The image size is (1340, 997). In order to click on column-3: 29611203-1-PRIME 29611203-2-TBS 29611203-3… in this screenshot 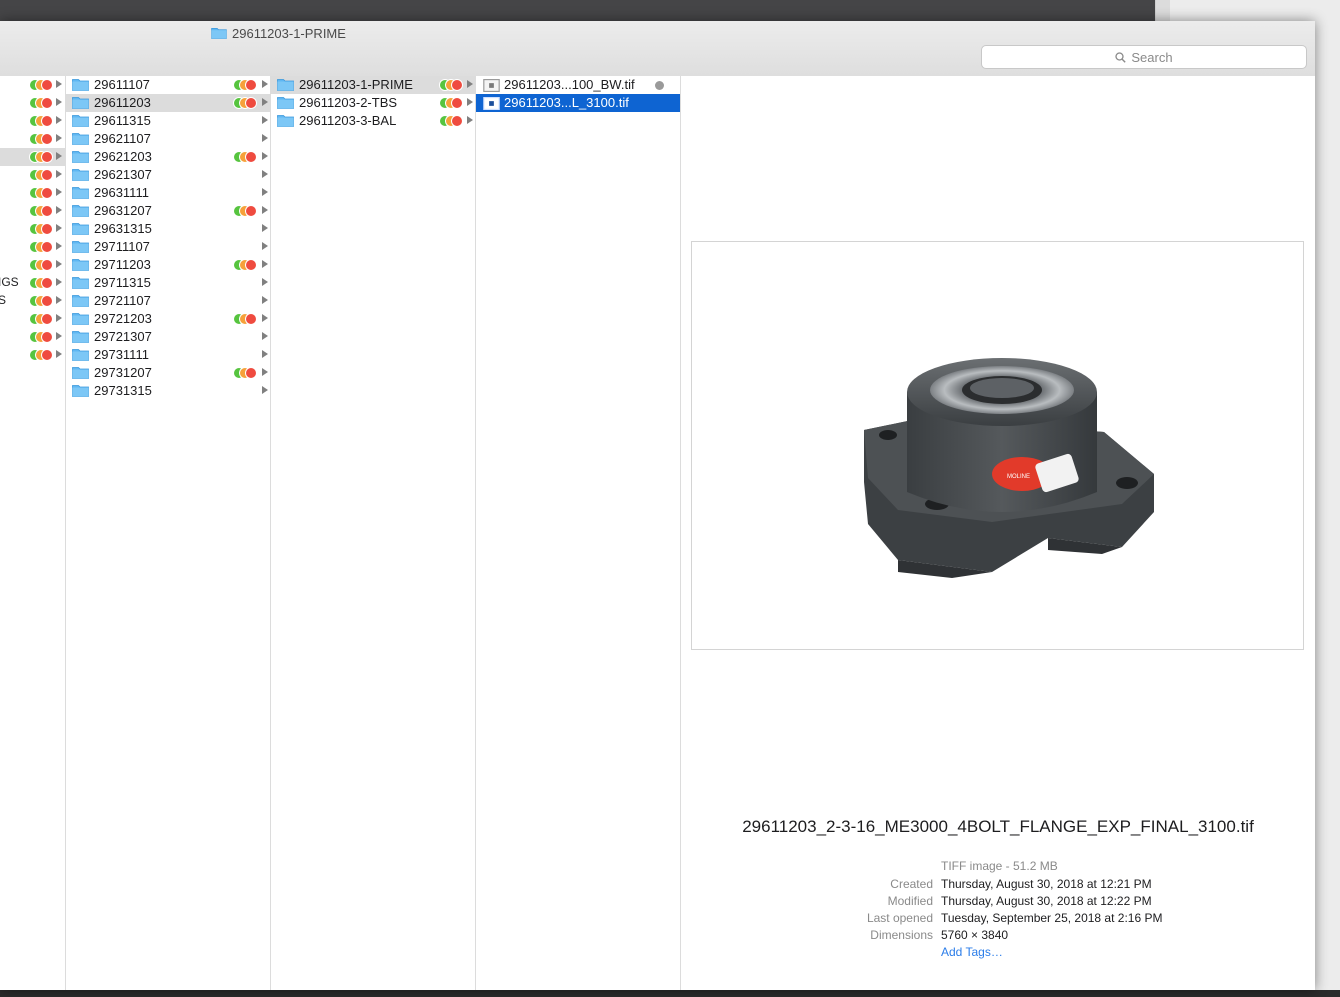, I will do `click(373, 533)`.